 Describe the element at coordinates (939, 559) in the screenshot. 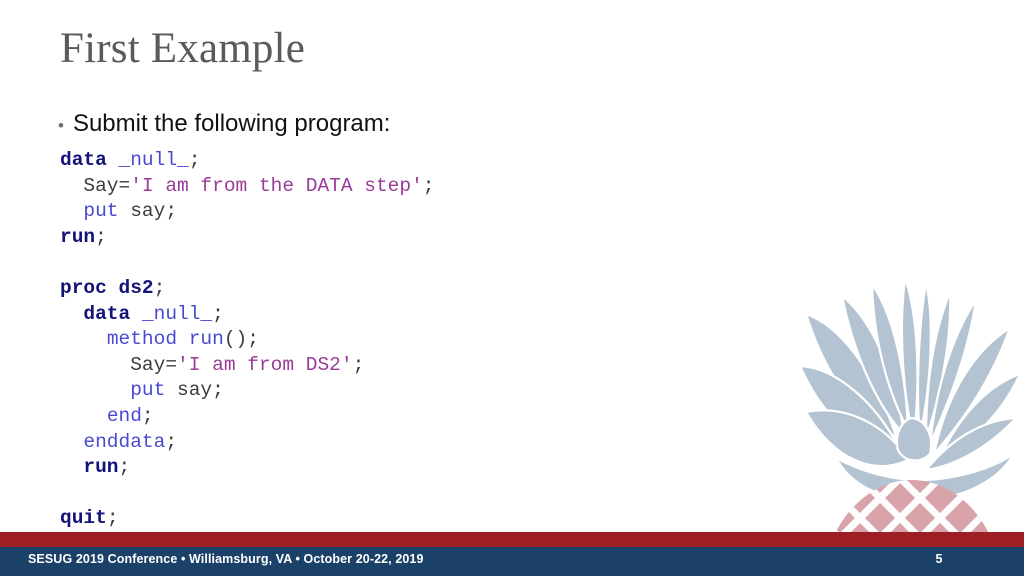

I see `slide-page-number: 5` at that location.